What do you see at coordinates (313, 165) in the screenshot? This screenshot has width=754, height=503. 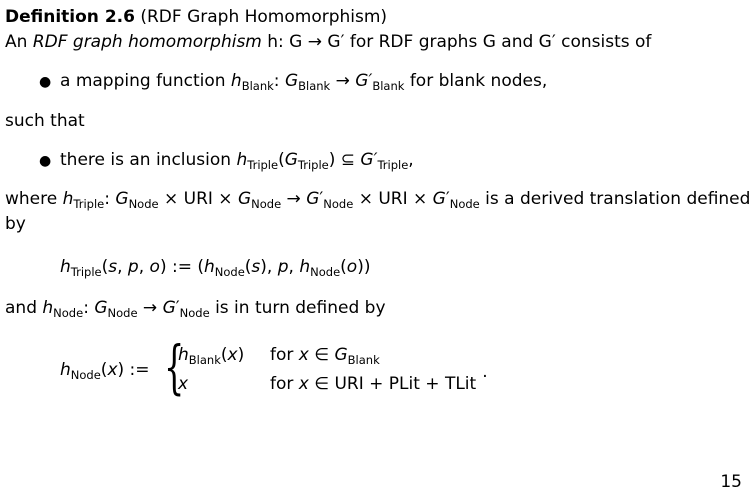 I see `bullet-2-arg-sub: Triple` at bounding box center [313, 165].